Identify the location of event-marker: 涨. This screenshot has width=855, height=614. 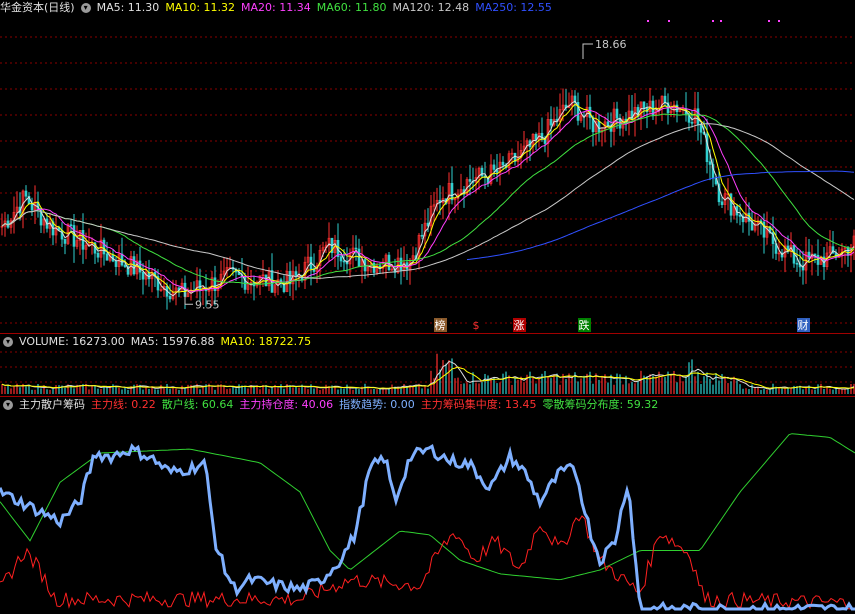
(519, 325).